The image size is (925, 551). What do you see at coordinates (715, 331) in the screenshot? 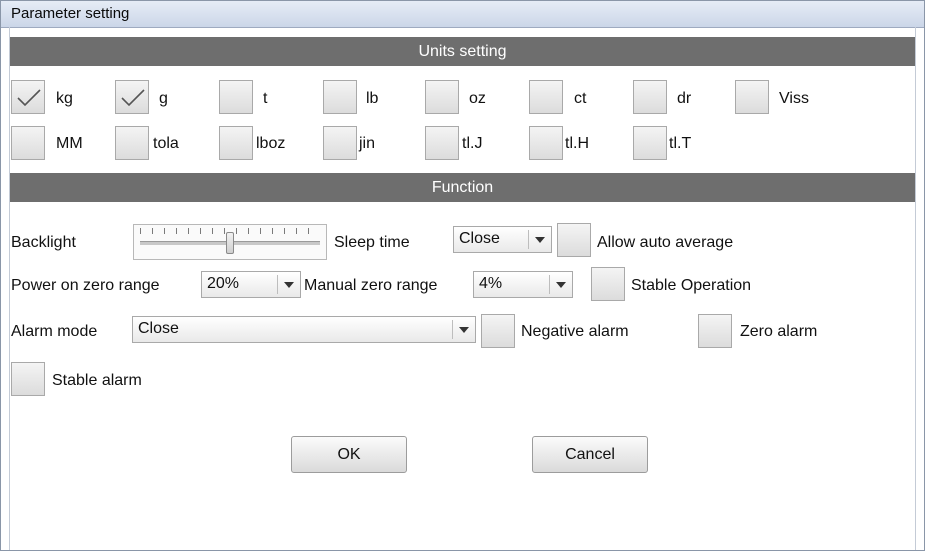
I see `zero-alarm-checkbox` at bounding box center [715, 331].